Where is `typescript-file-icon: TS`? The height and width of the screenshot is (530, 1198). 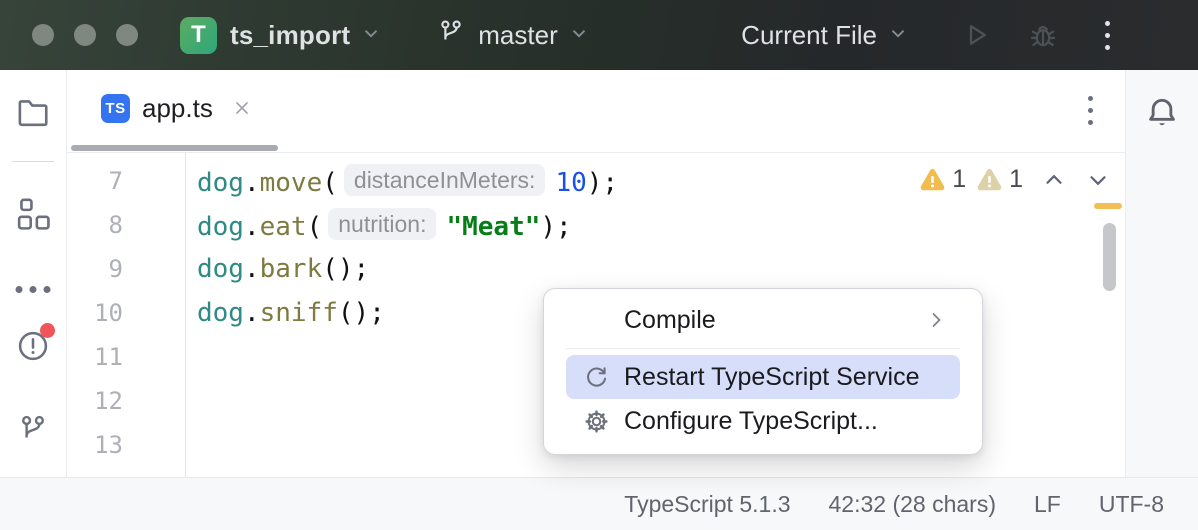 typescript-file-icon: TS is located at coordinates (115, 108).